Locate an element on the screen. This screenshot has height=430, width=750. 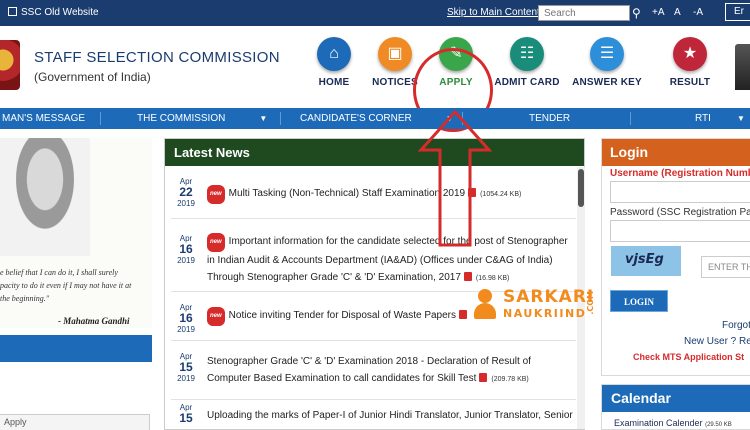
file-size: (209.78 KB) is located at coordinates (510, 379).